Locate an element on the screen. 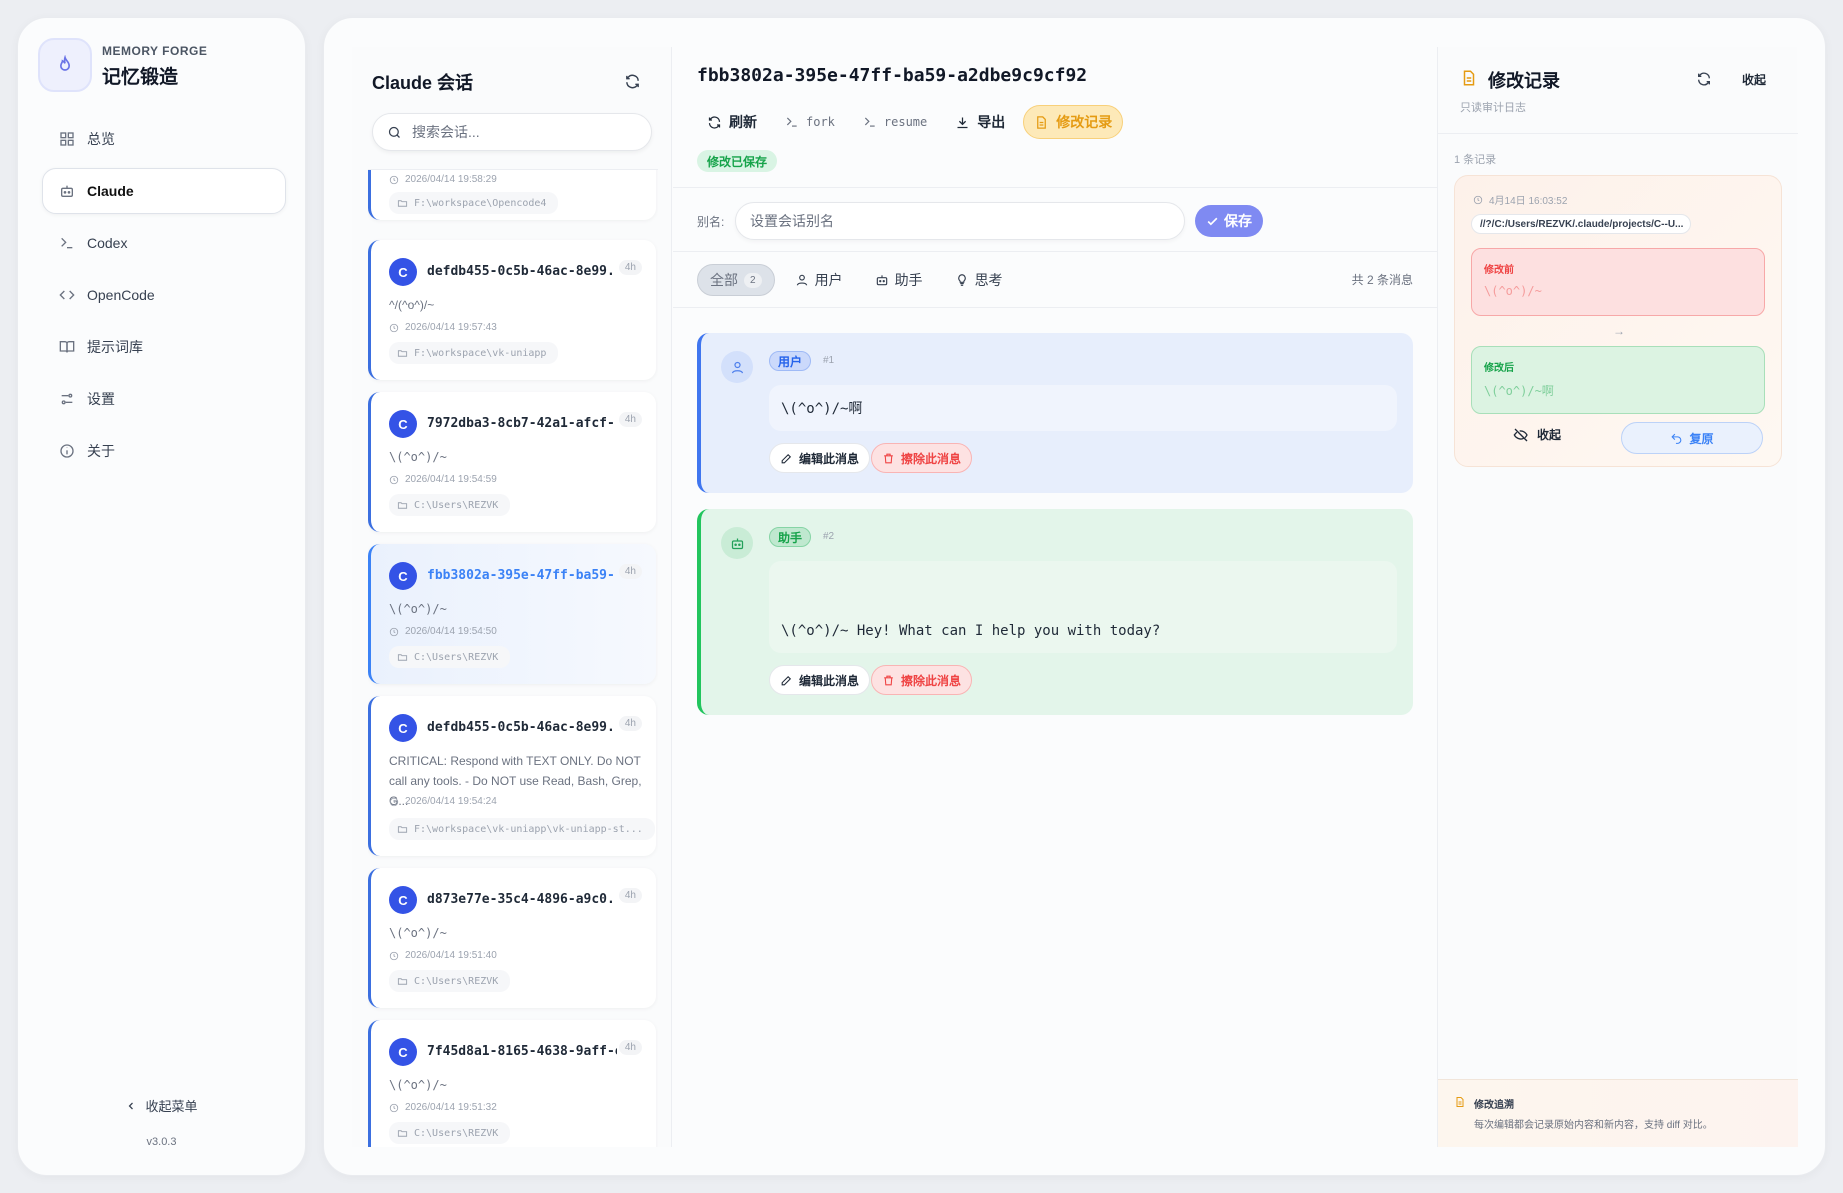 The height and width of the screenshot is (1193, 1843). brand-name-zh: 记忆锻造 is located at coordinates (140, 77).